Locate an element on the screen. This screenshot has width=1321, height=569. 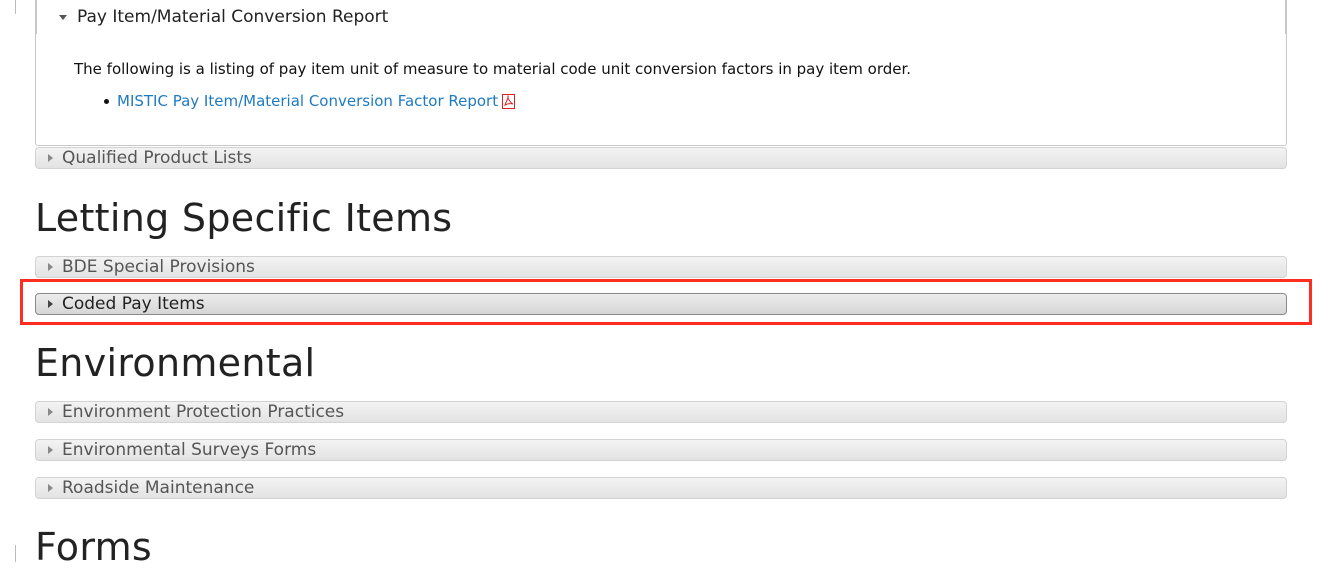
pdf-icon is located at coordinates (509, 101).